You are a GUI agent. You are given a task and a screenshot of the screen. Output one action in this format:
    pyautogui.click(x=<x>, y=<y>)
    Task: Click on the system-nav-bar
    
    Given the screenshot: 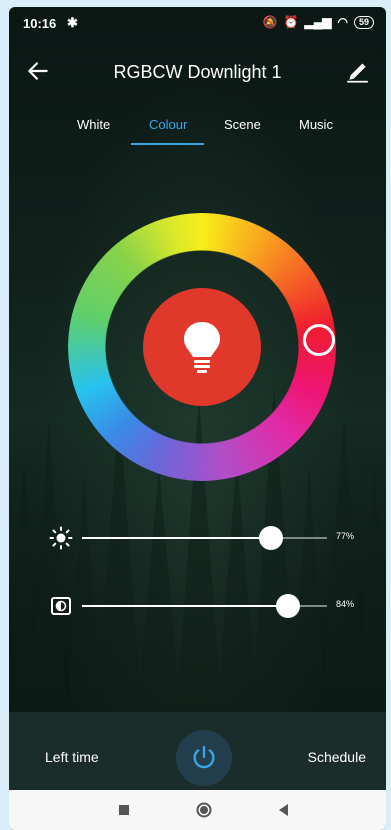 What is the action you would take?
    pyautogui.click(x=197, y=810)
    